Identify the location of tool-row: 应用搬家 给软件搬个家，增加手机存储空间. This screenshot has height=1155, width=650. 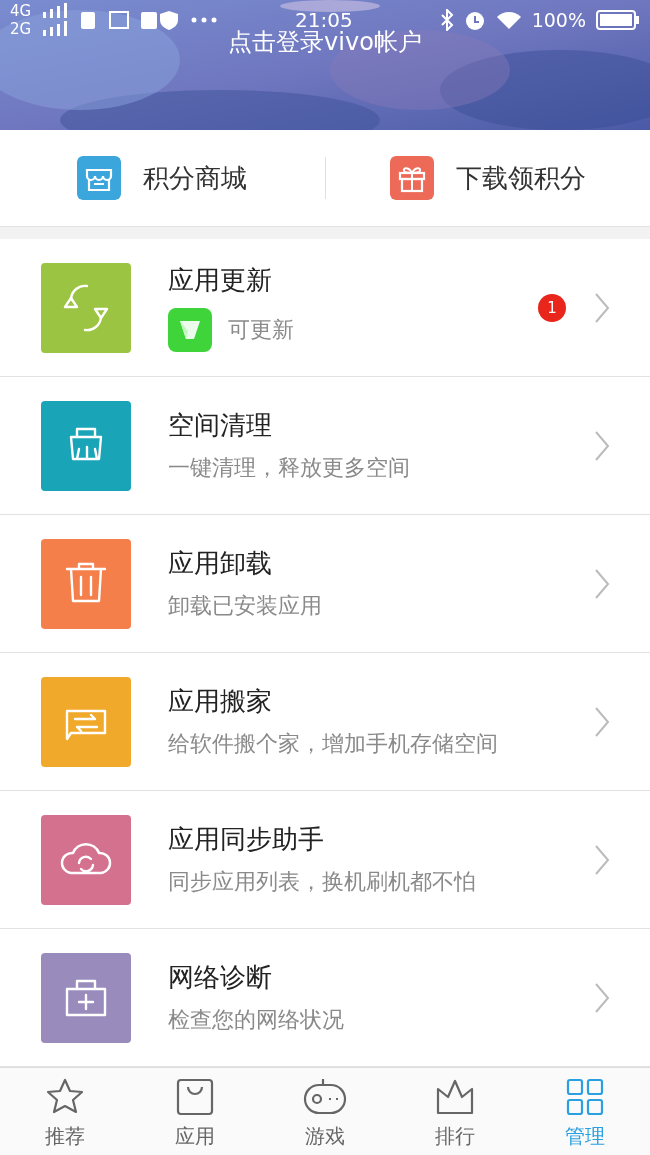
(325, 722).